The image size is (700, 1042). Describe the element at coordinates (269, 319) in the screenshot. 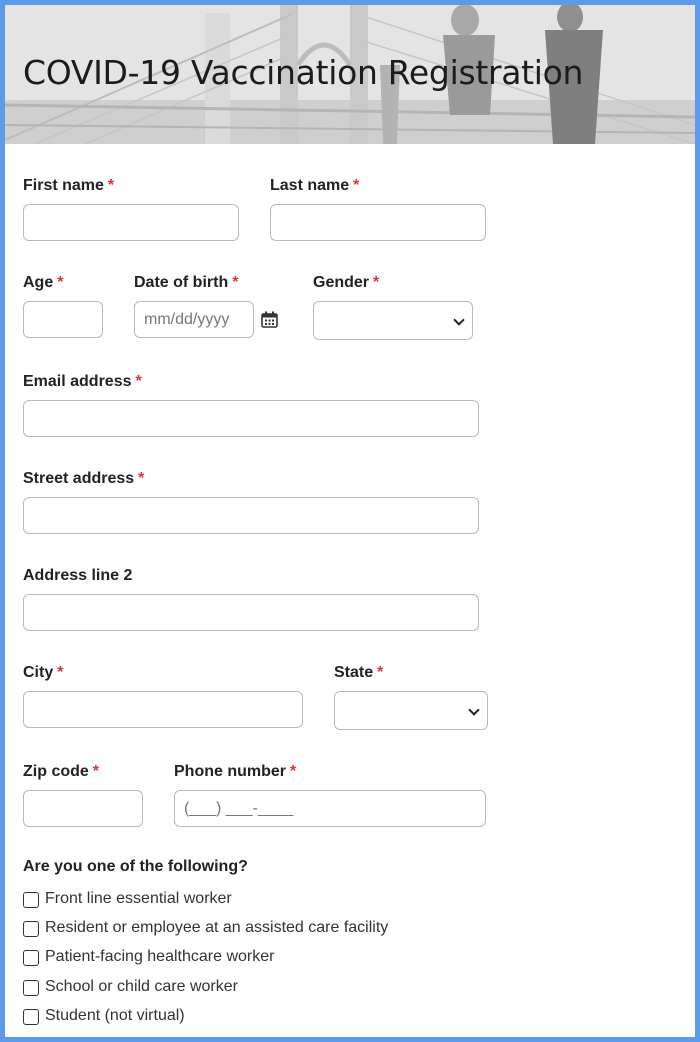

I see `calendar-icon` at that location.